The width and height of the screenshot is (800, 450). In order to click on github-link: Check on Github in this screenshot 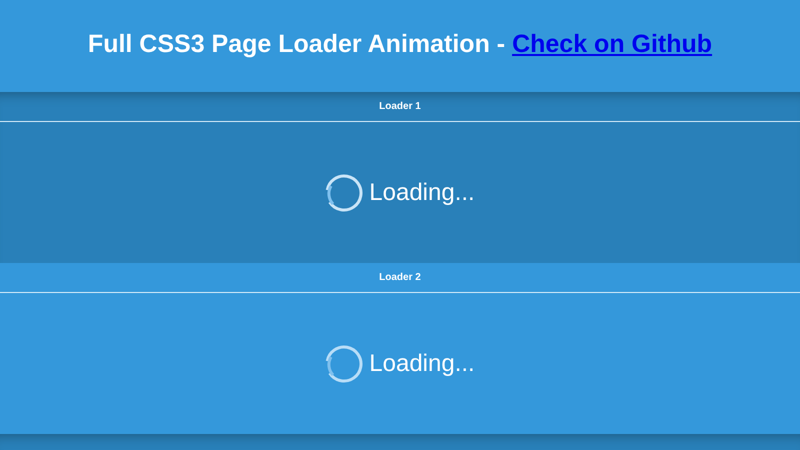, I will do `click(612, 44)`.